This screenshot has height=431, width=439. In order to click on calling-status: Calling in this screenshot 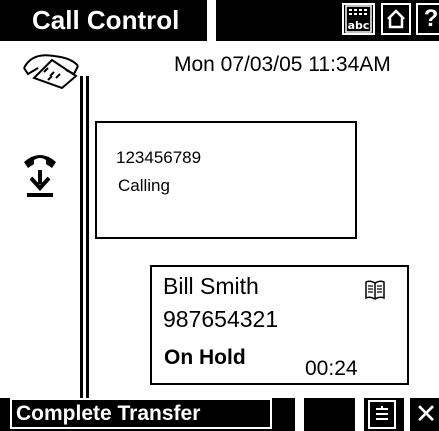, I will do `click(144, 185)`.